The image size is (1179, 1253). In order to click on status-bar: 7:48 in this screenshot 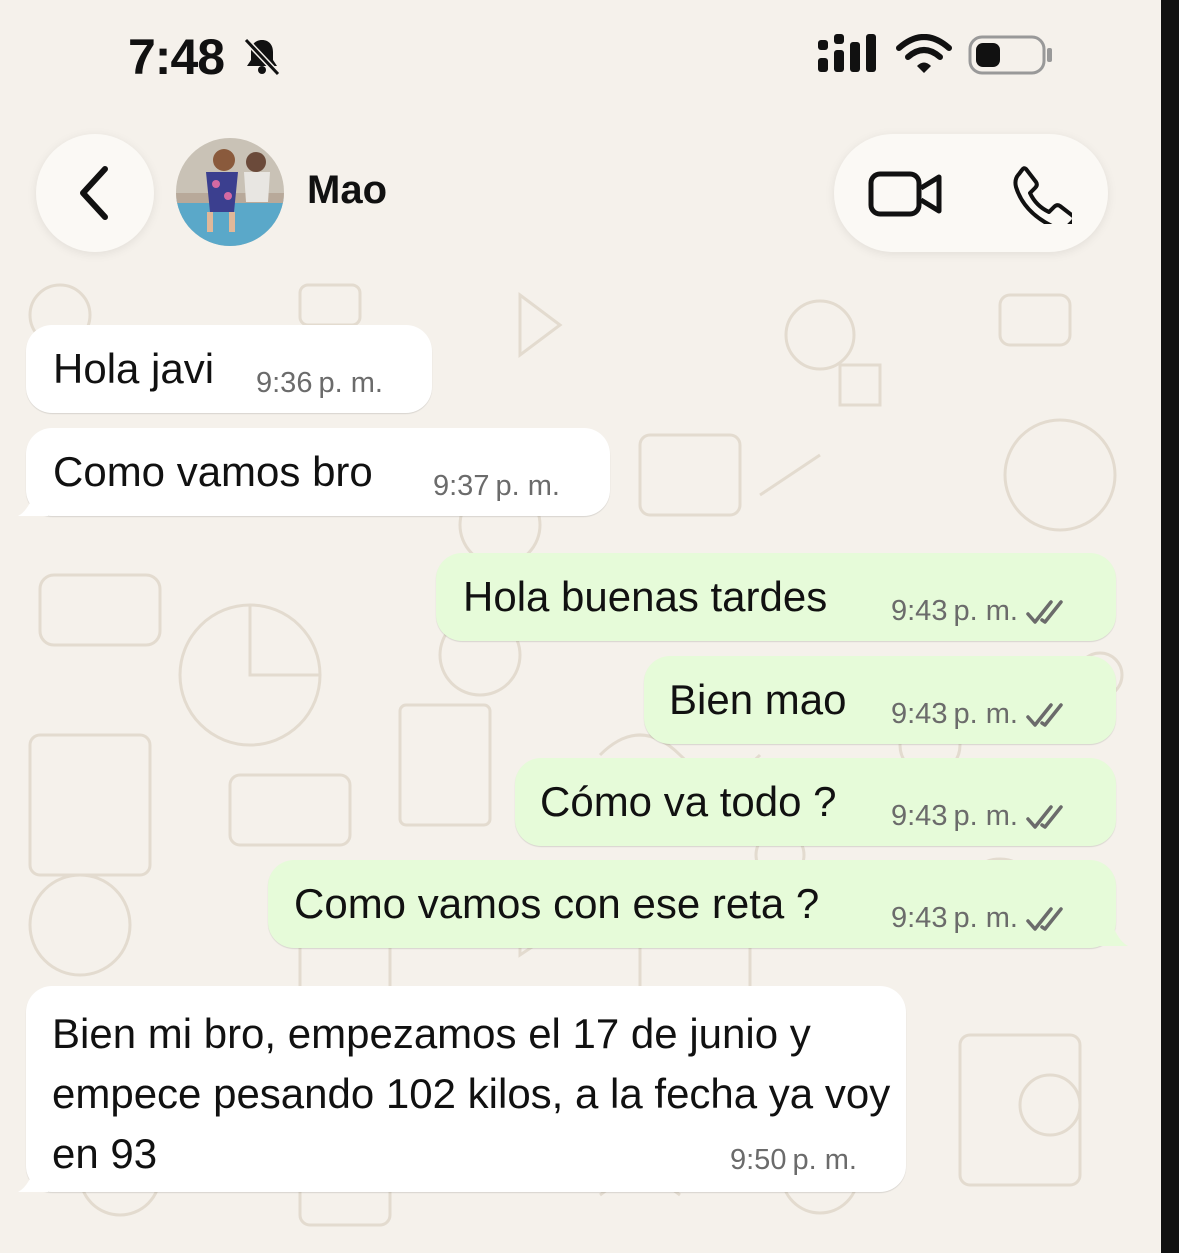, I will do `click(580, 55)`.